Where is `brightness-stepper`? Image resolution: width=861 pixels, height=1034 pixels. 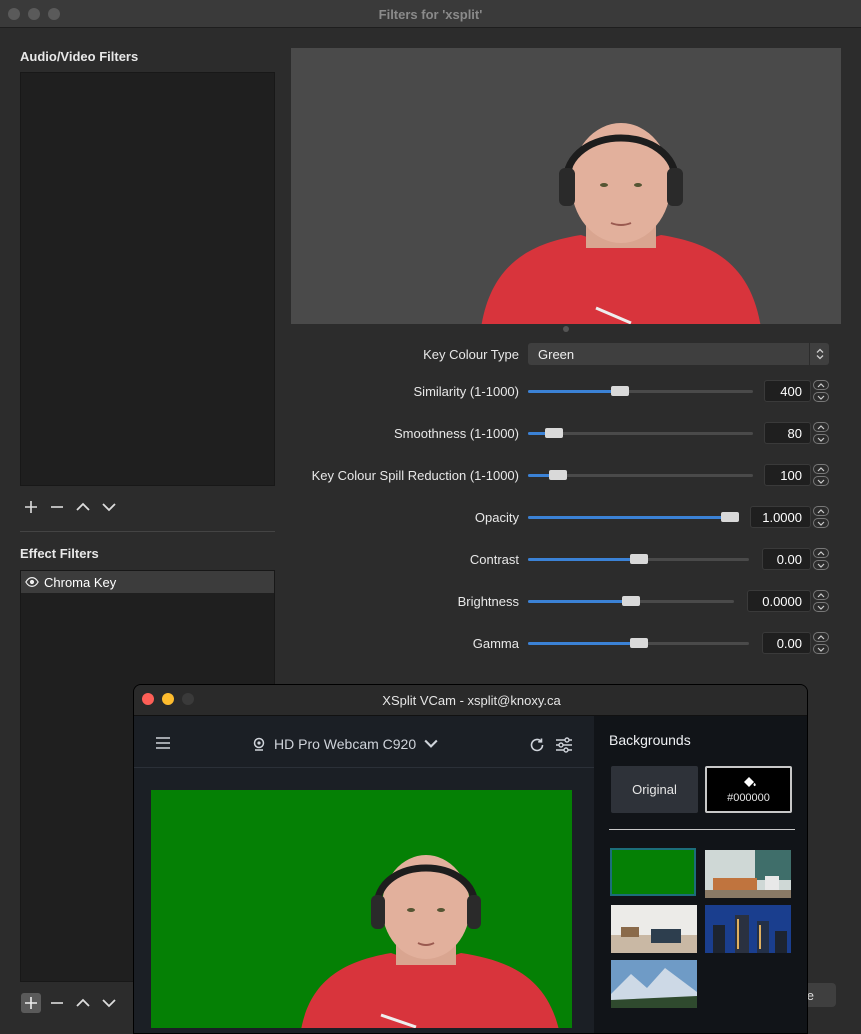
brightness-stepper is located at coordinates (821, 601).